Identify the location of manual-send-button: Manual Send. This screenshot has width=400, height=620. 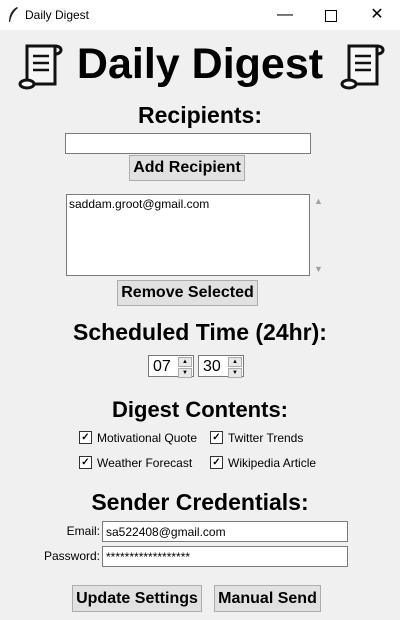
(267, 598).